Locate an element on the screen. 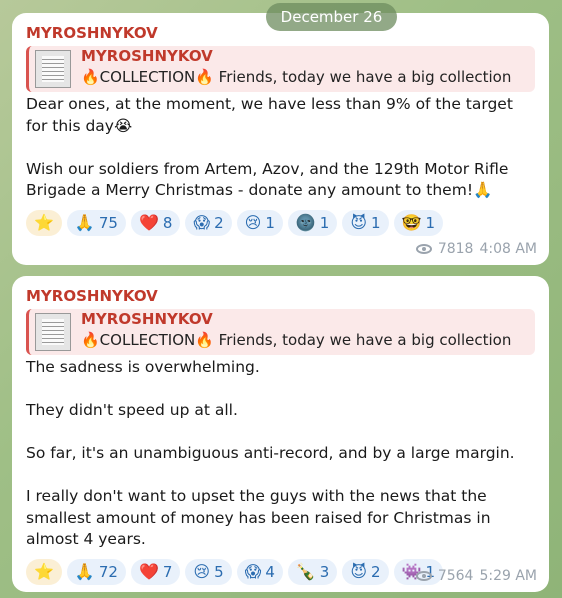 This screenshot has height=598, width=562. reaction-scream: 😱 4 is located at coordinates (259, 571).